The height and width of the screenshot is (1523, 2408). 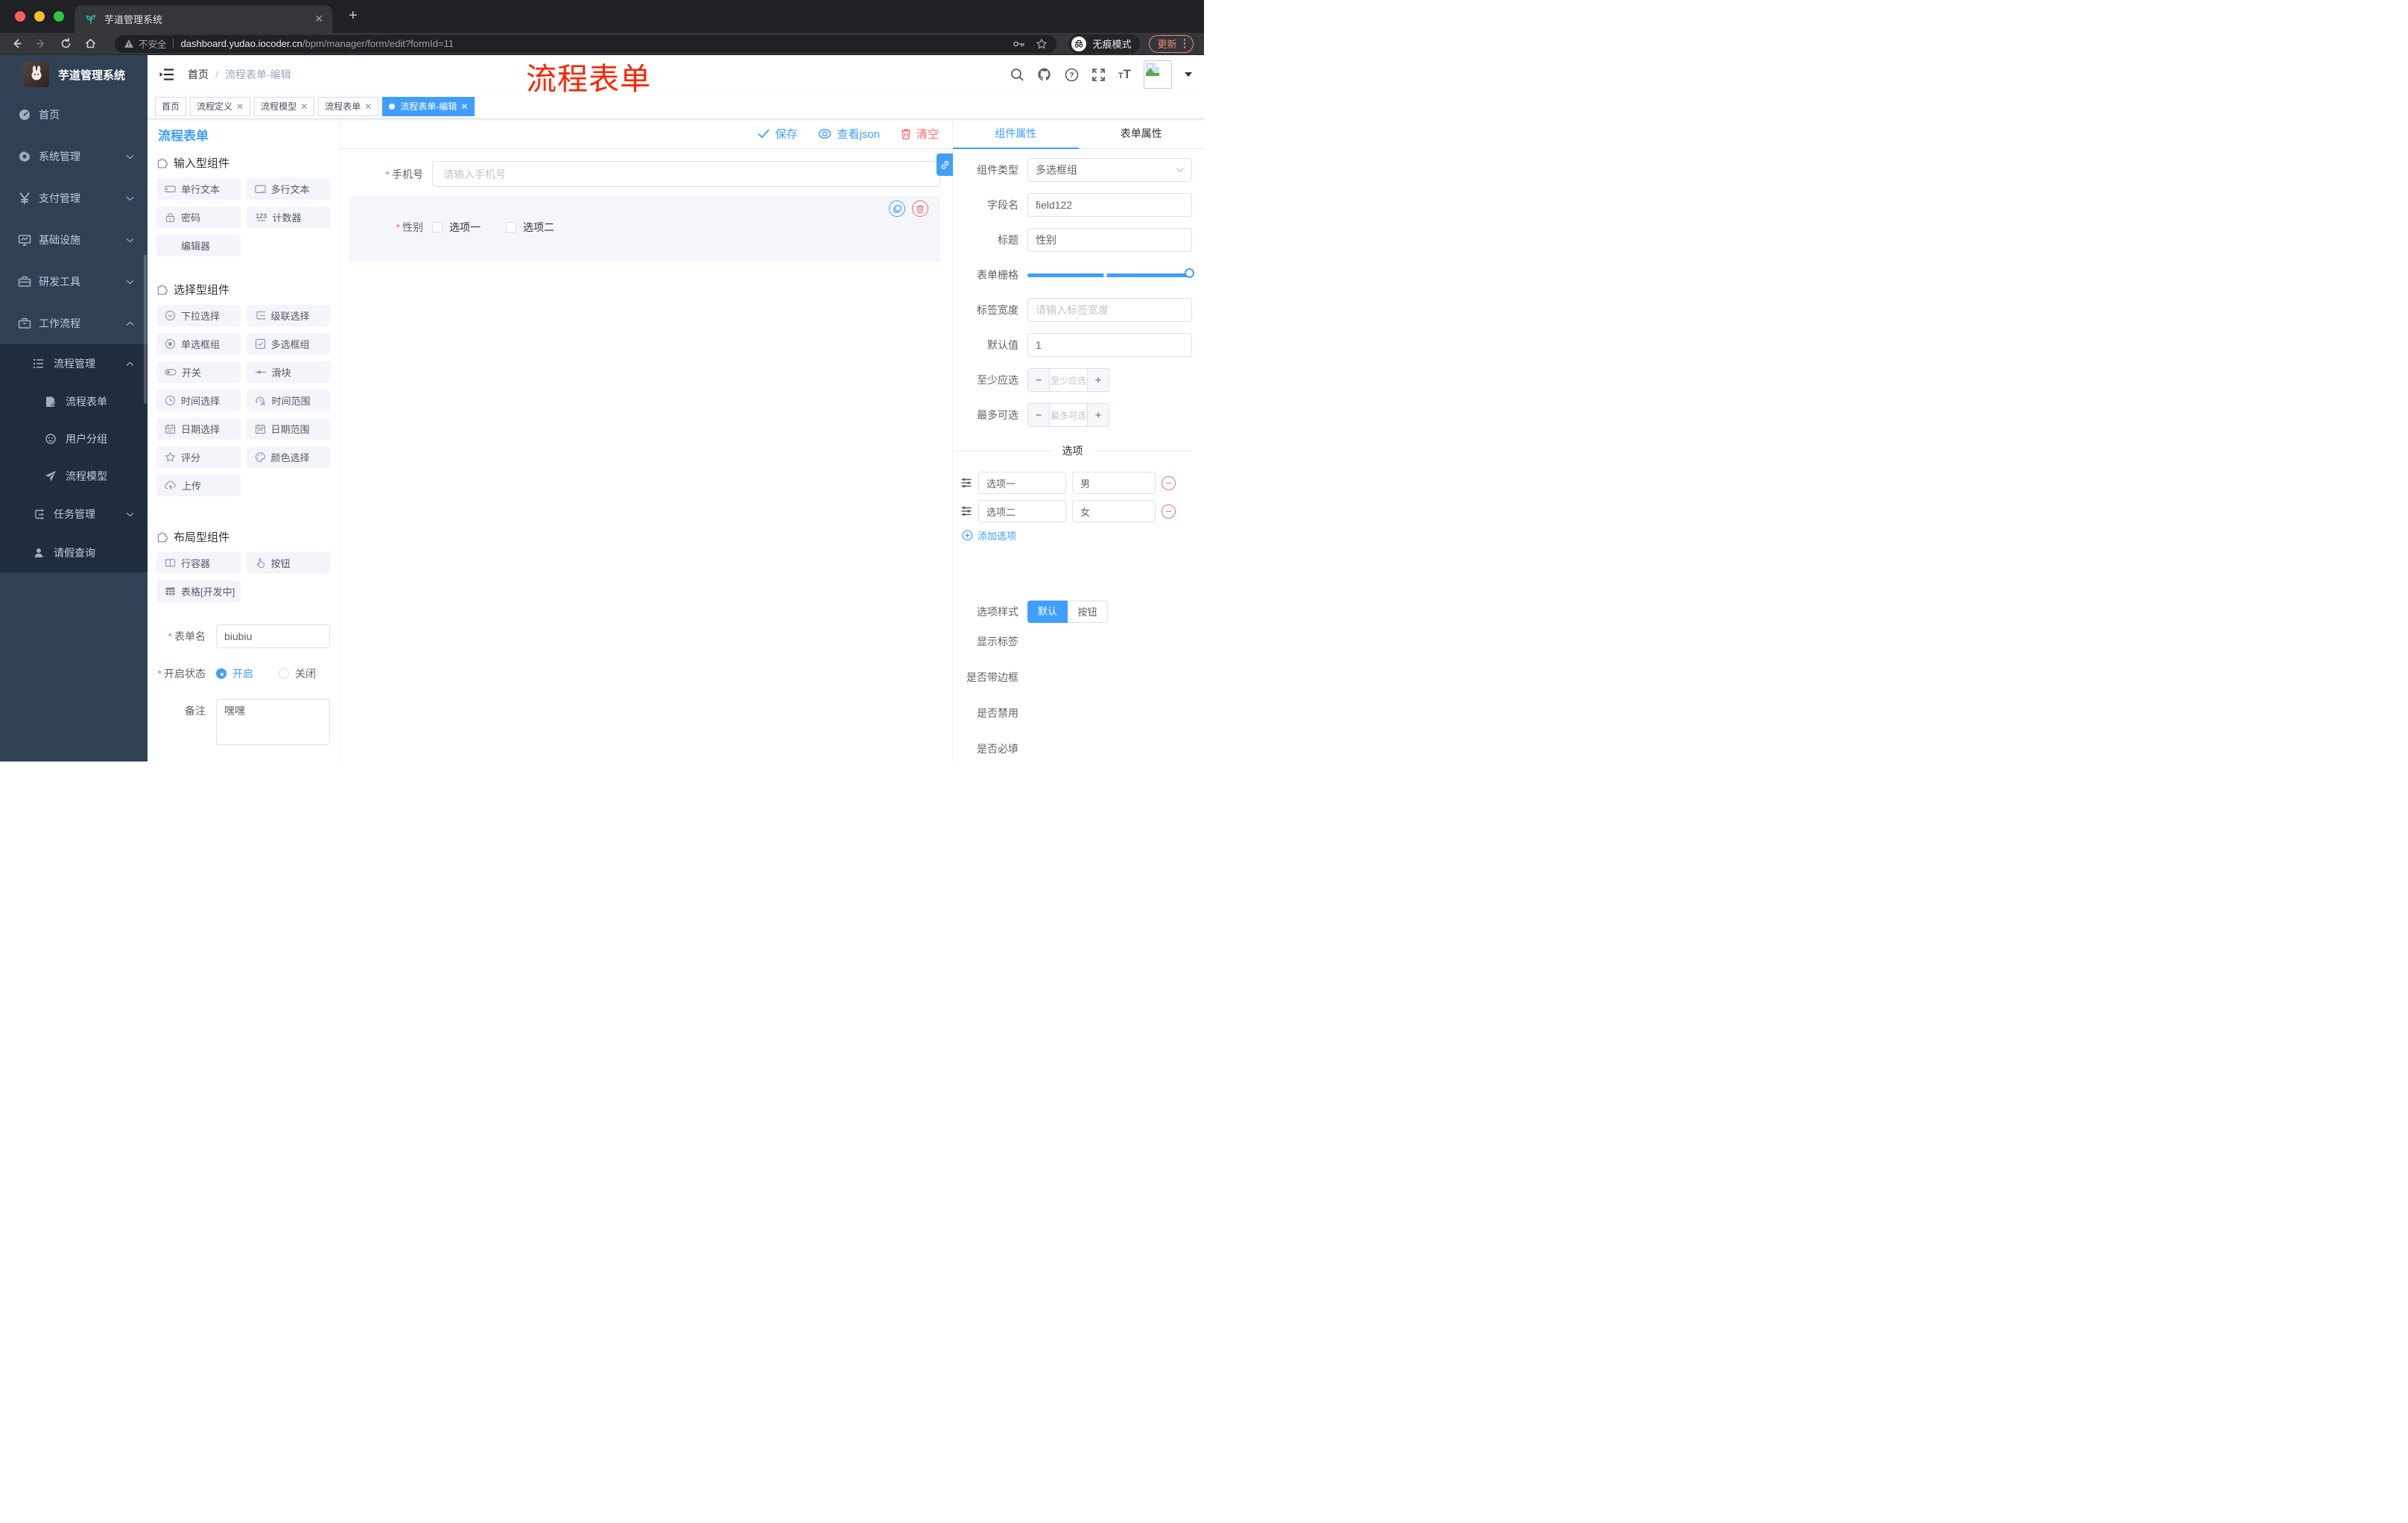 I want to click on component-type-select: 多选框组, so click(x=1109, y=170).